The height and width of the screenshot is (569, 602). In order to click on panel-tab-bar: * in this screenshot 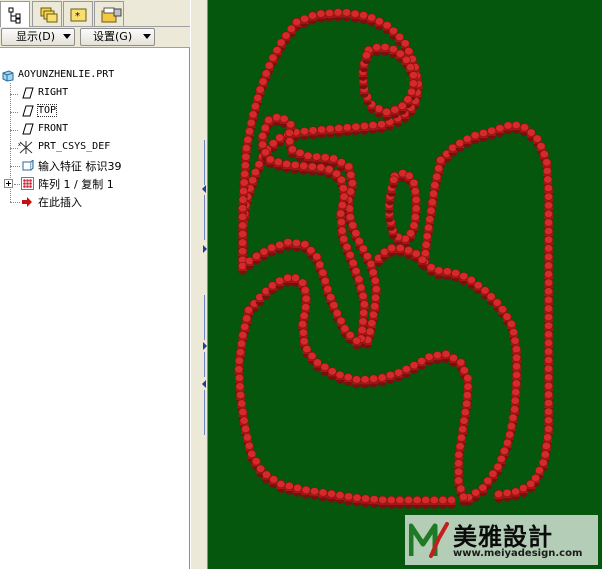, I will do `click(95, 14)`.